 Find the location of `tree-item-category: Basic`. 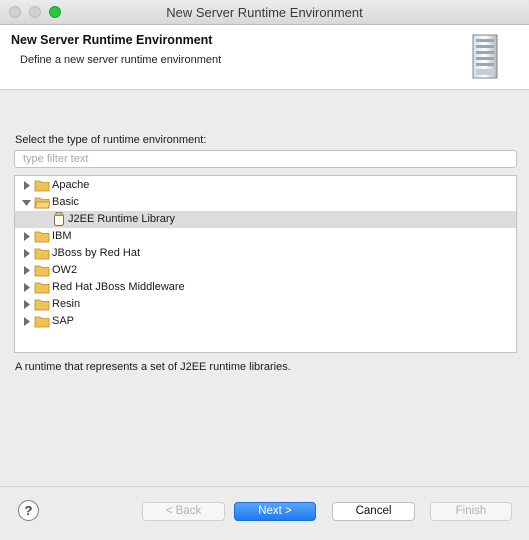

tree-item-category: Basic is located at coordinates (265, 202).